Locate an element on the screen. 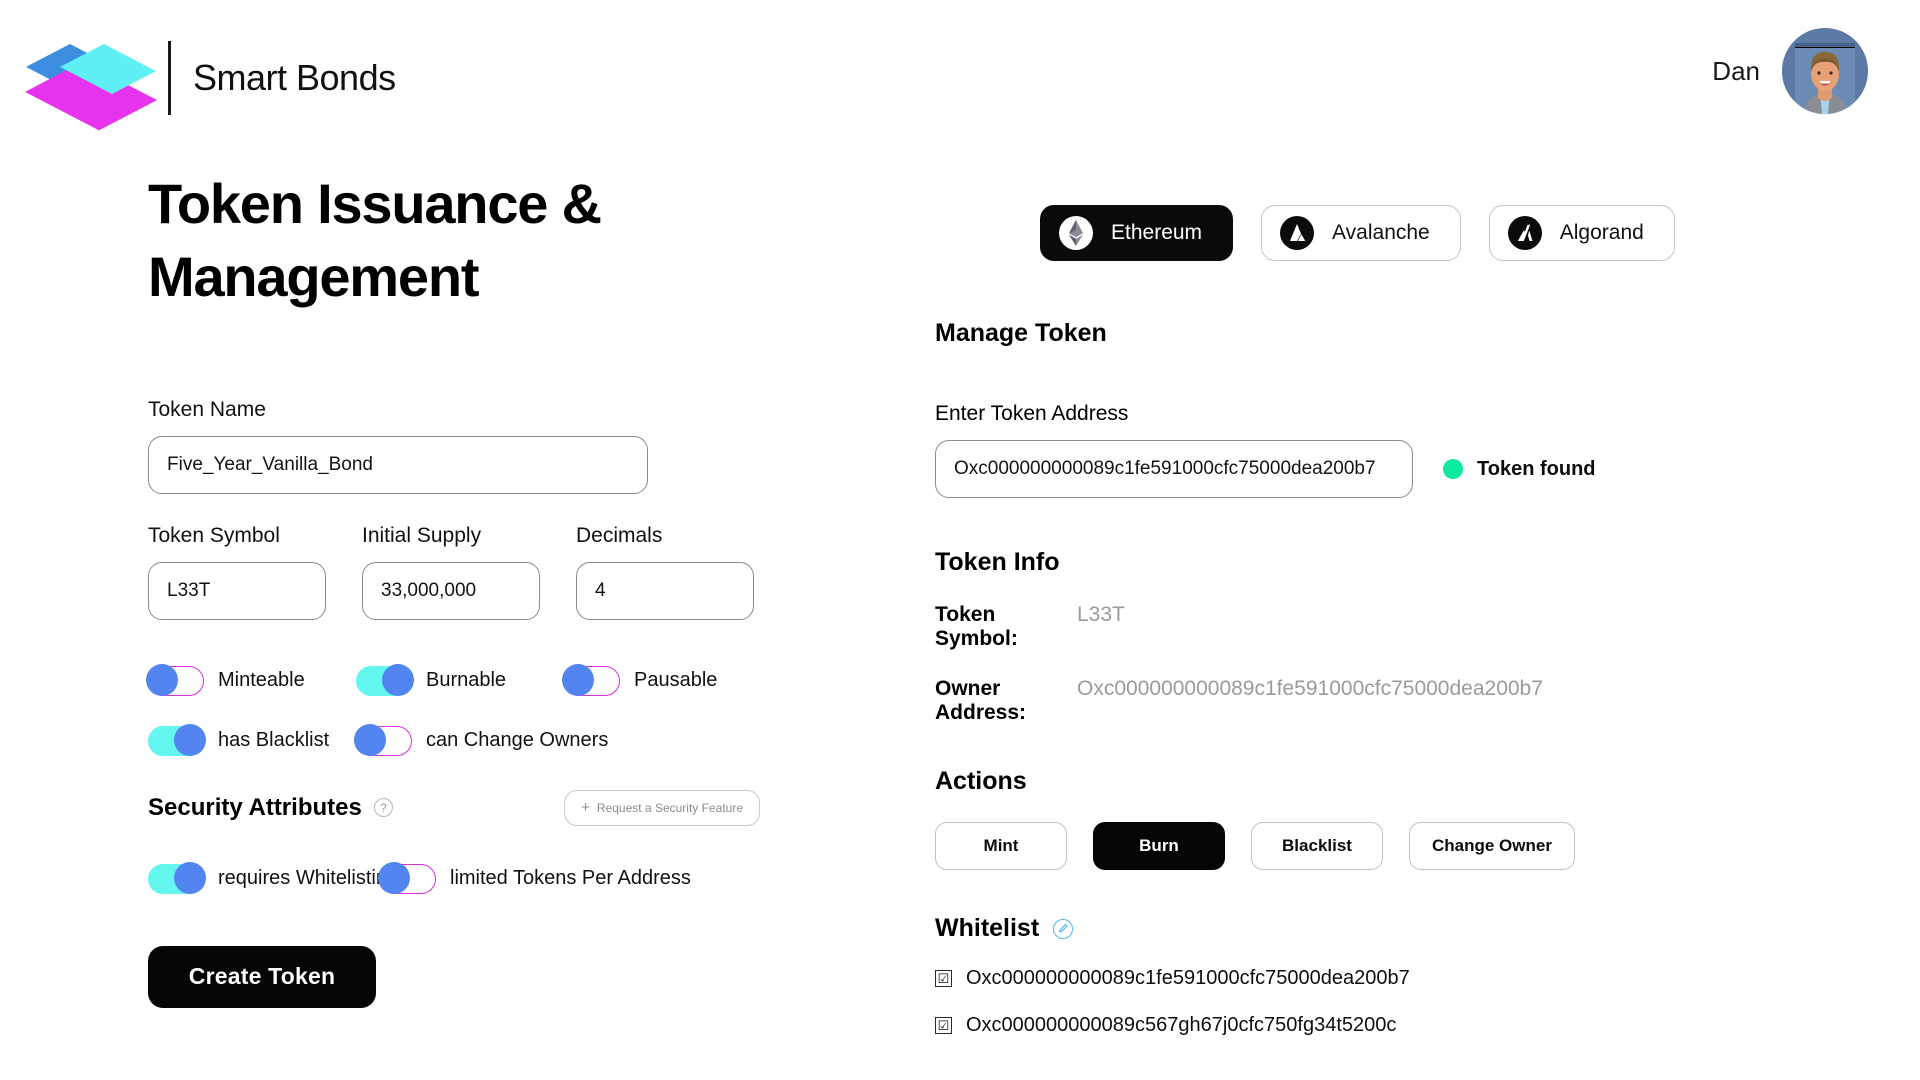 The height and width of the screenshot is (1080, 1920). token-name-label: Token Name is located at coordinates (207, 409).